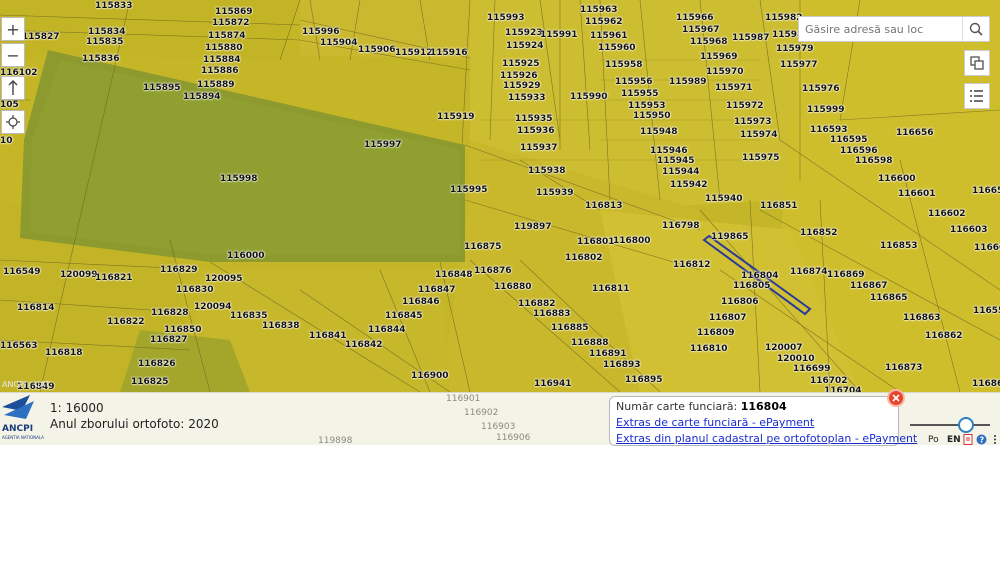 The image size is (1000, 576). Describe the element at coordinates (539, 148) in the screenshot. I see `parcel-label: 115937` at that location.